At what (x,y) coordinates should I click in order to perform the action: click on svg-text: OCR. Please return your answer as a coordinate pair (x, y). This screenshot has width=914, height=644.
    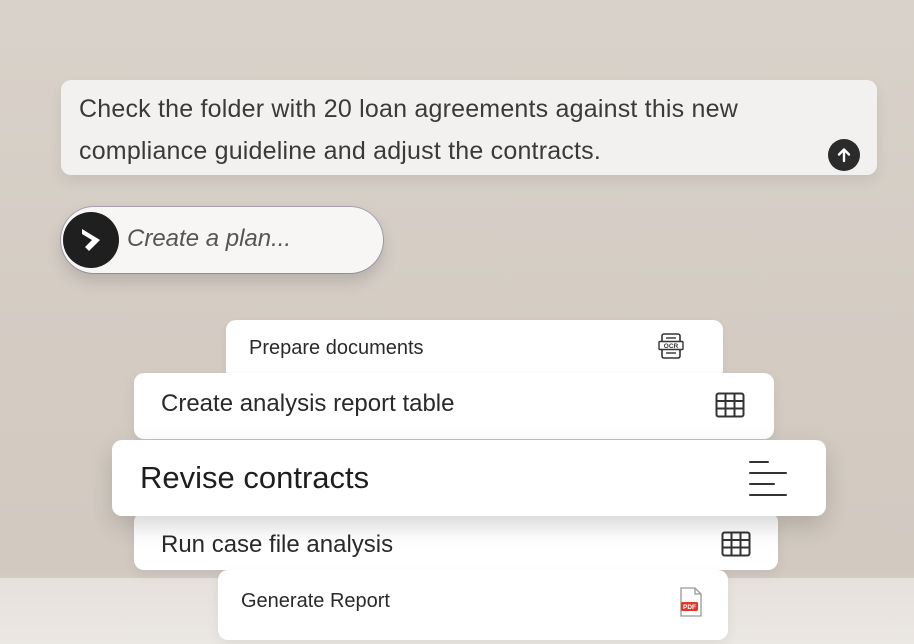
    Looking at the image, I should click on (671, 346).